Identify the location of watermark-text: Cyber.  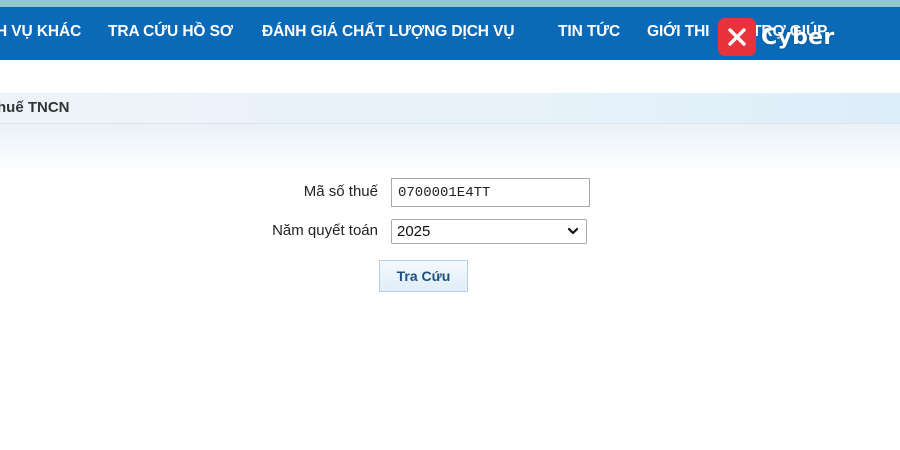
(798, 37).